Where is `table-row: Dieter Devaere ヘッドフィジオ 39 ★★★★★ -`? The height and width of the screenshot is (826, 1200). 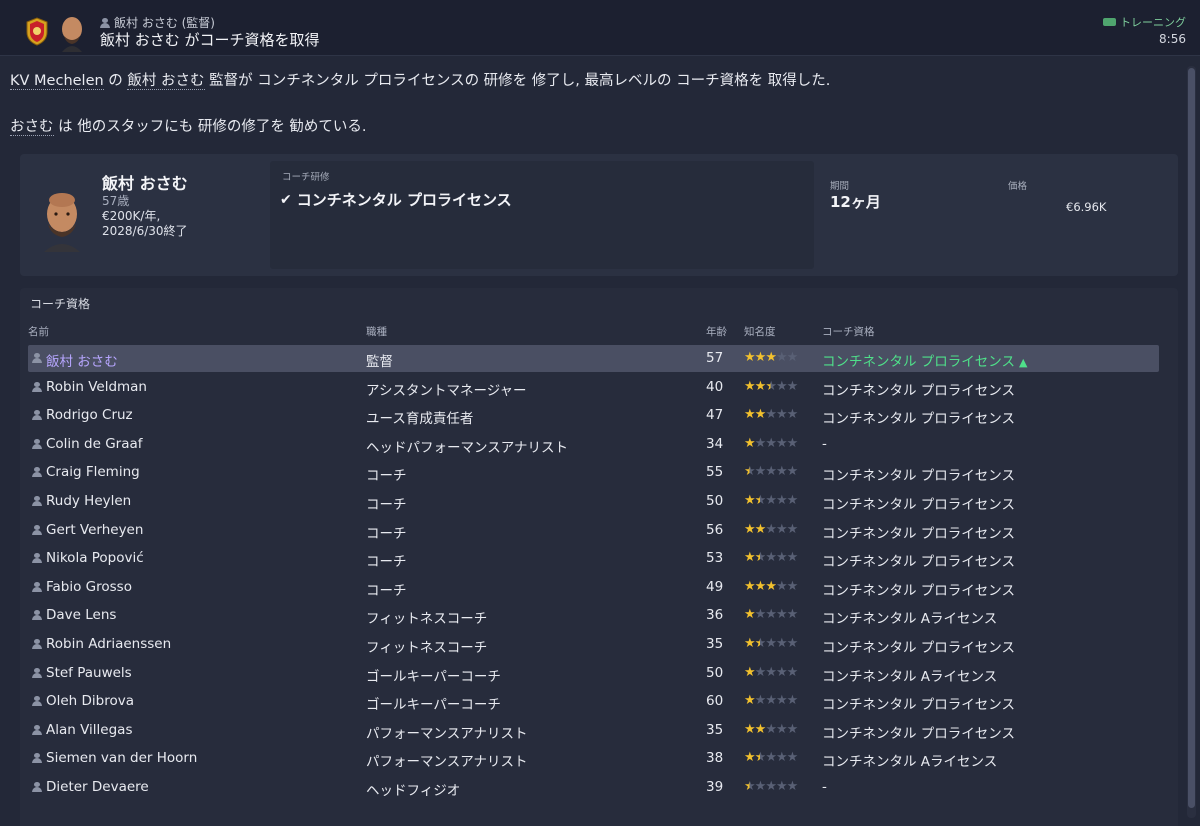 table-row: Dieter Devaere ヘッドフィジオ 39 ★★★★★ - is located at coordinates (593, 787).